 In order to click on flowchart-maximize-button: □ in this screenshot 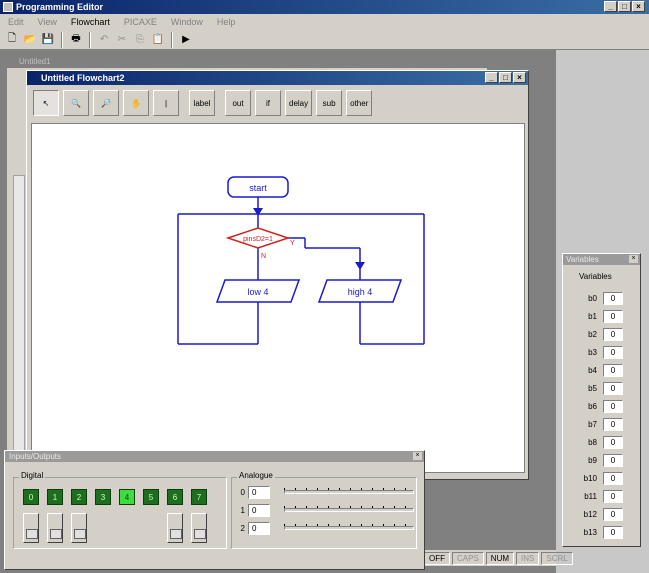, I will do `click(505, 77)`.